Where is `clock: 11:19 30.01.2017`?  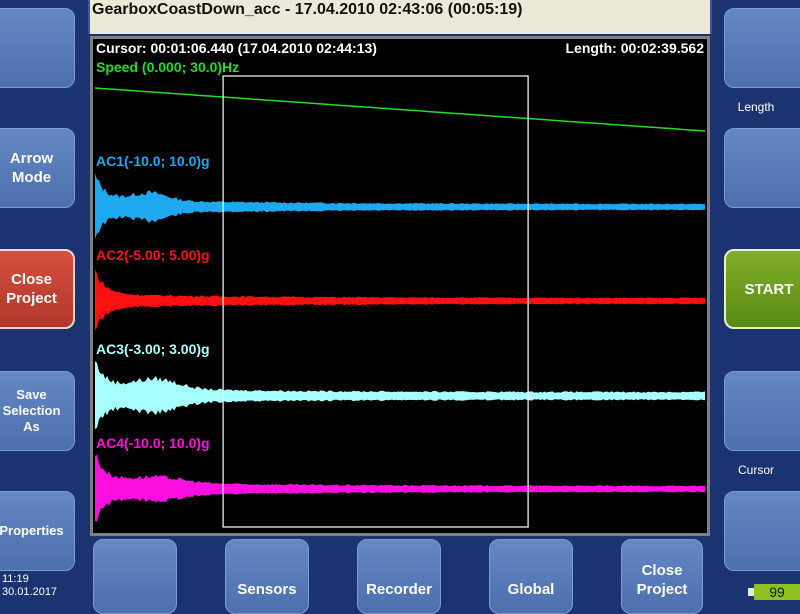
clock: 11:19 30.01.2017 is located at coordinates (29, 586).